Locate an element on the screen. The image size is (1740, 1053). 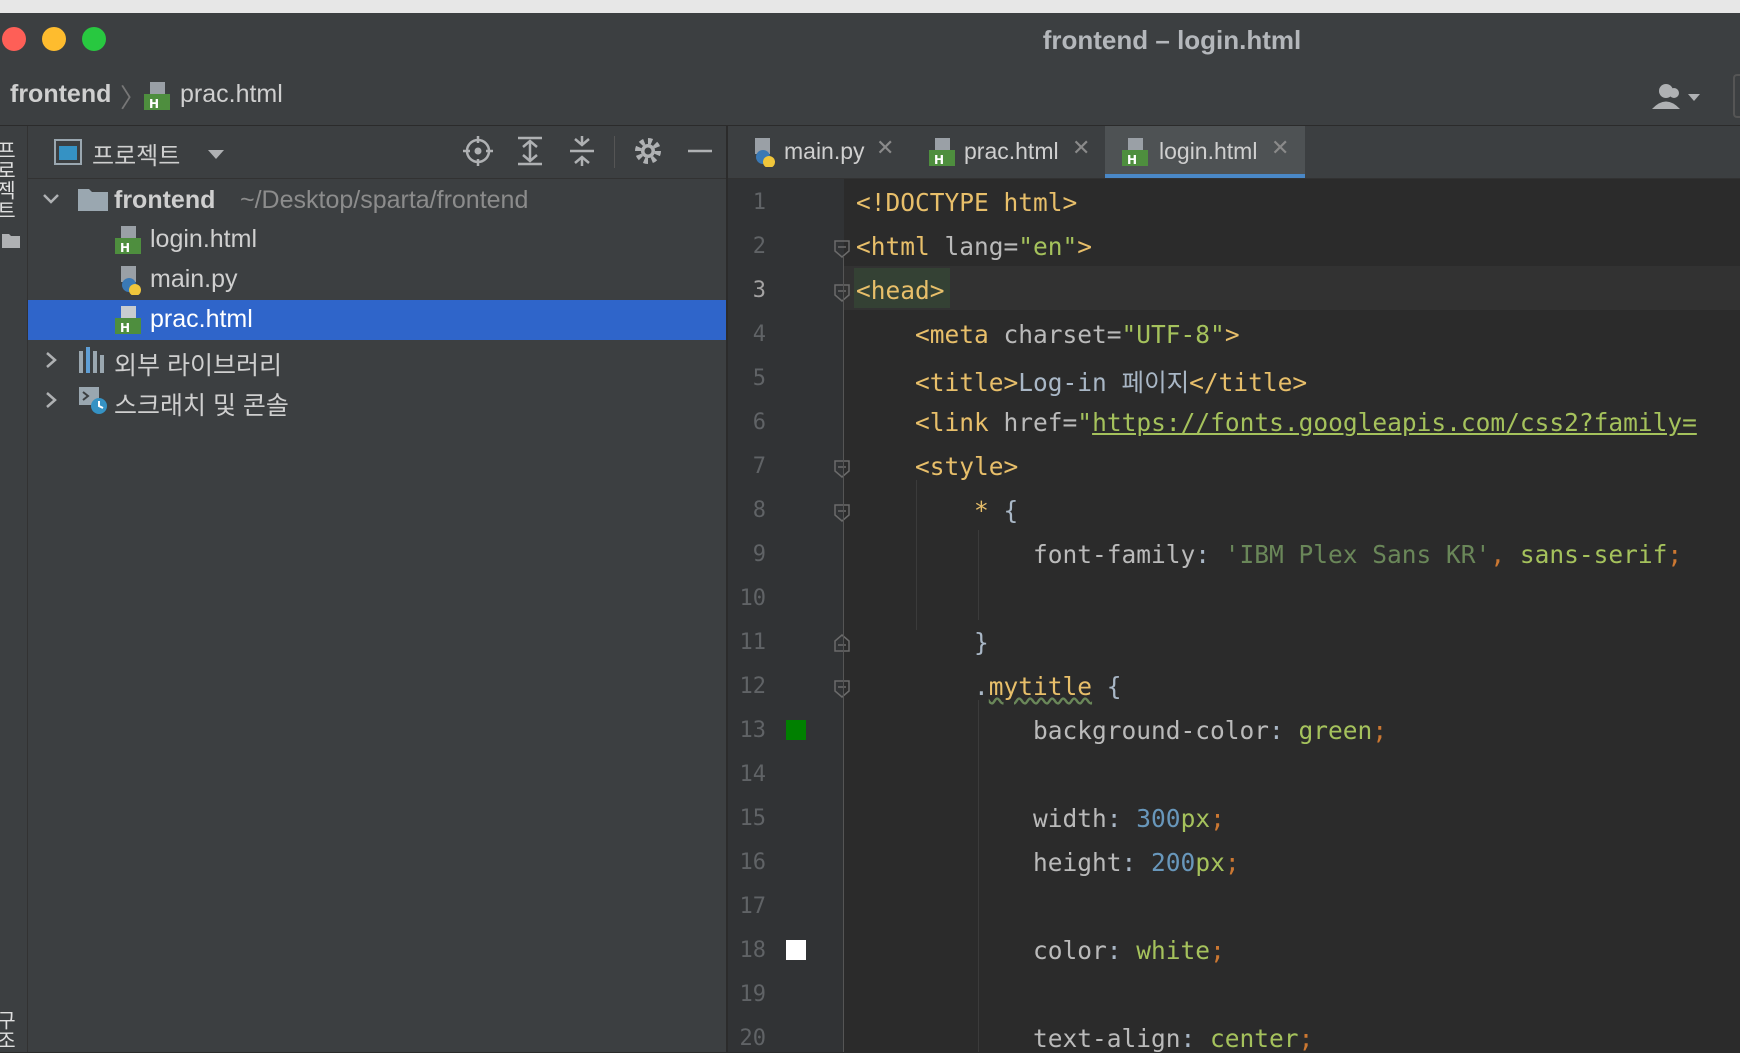
line-number: 9 is located at coordinates (759, 554).